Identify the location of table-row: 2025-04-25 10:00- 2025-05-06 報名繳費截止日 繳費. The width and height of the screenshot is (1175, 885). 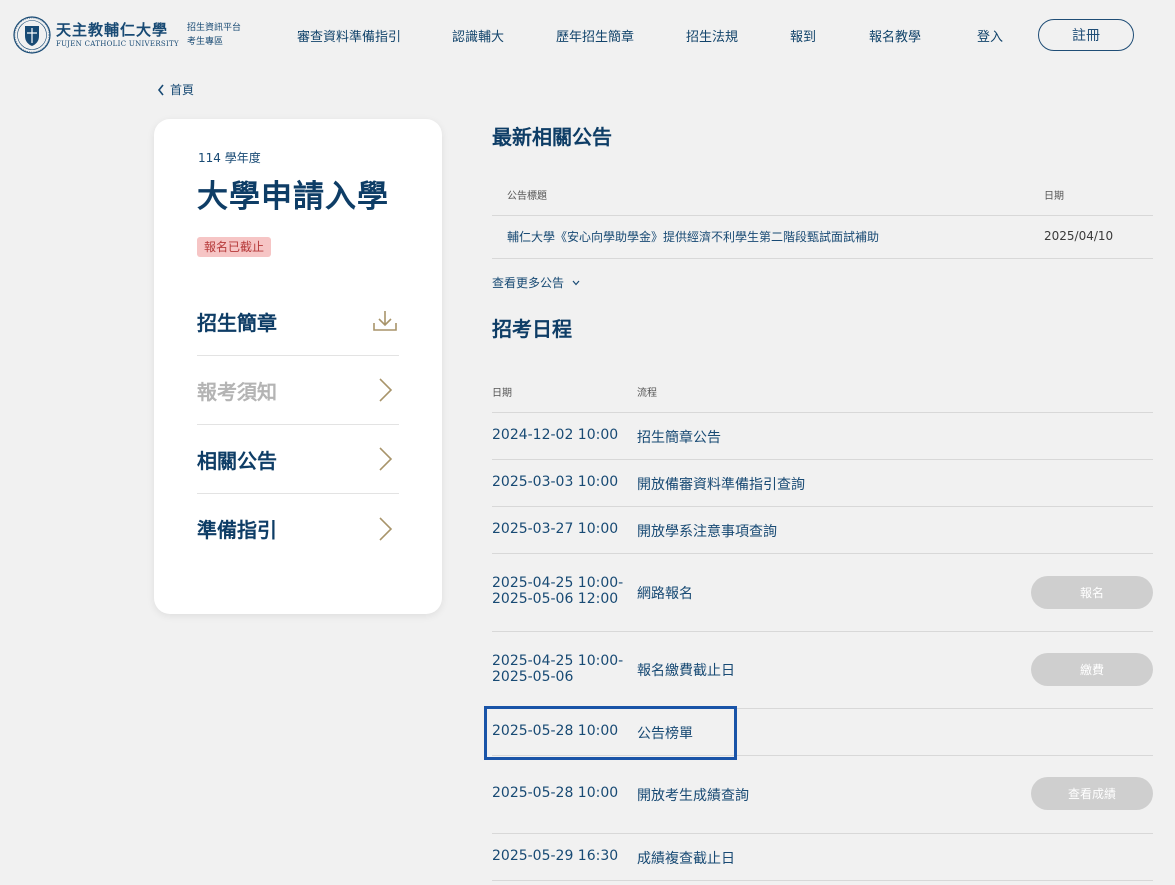
(822, 670).